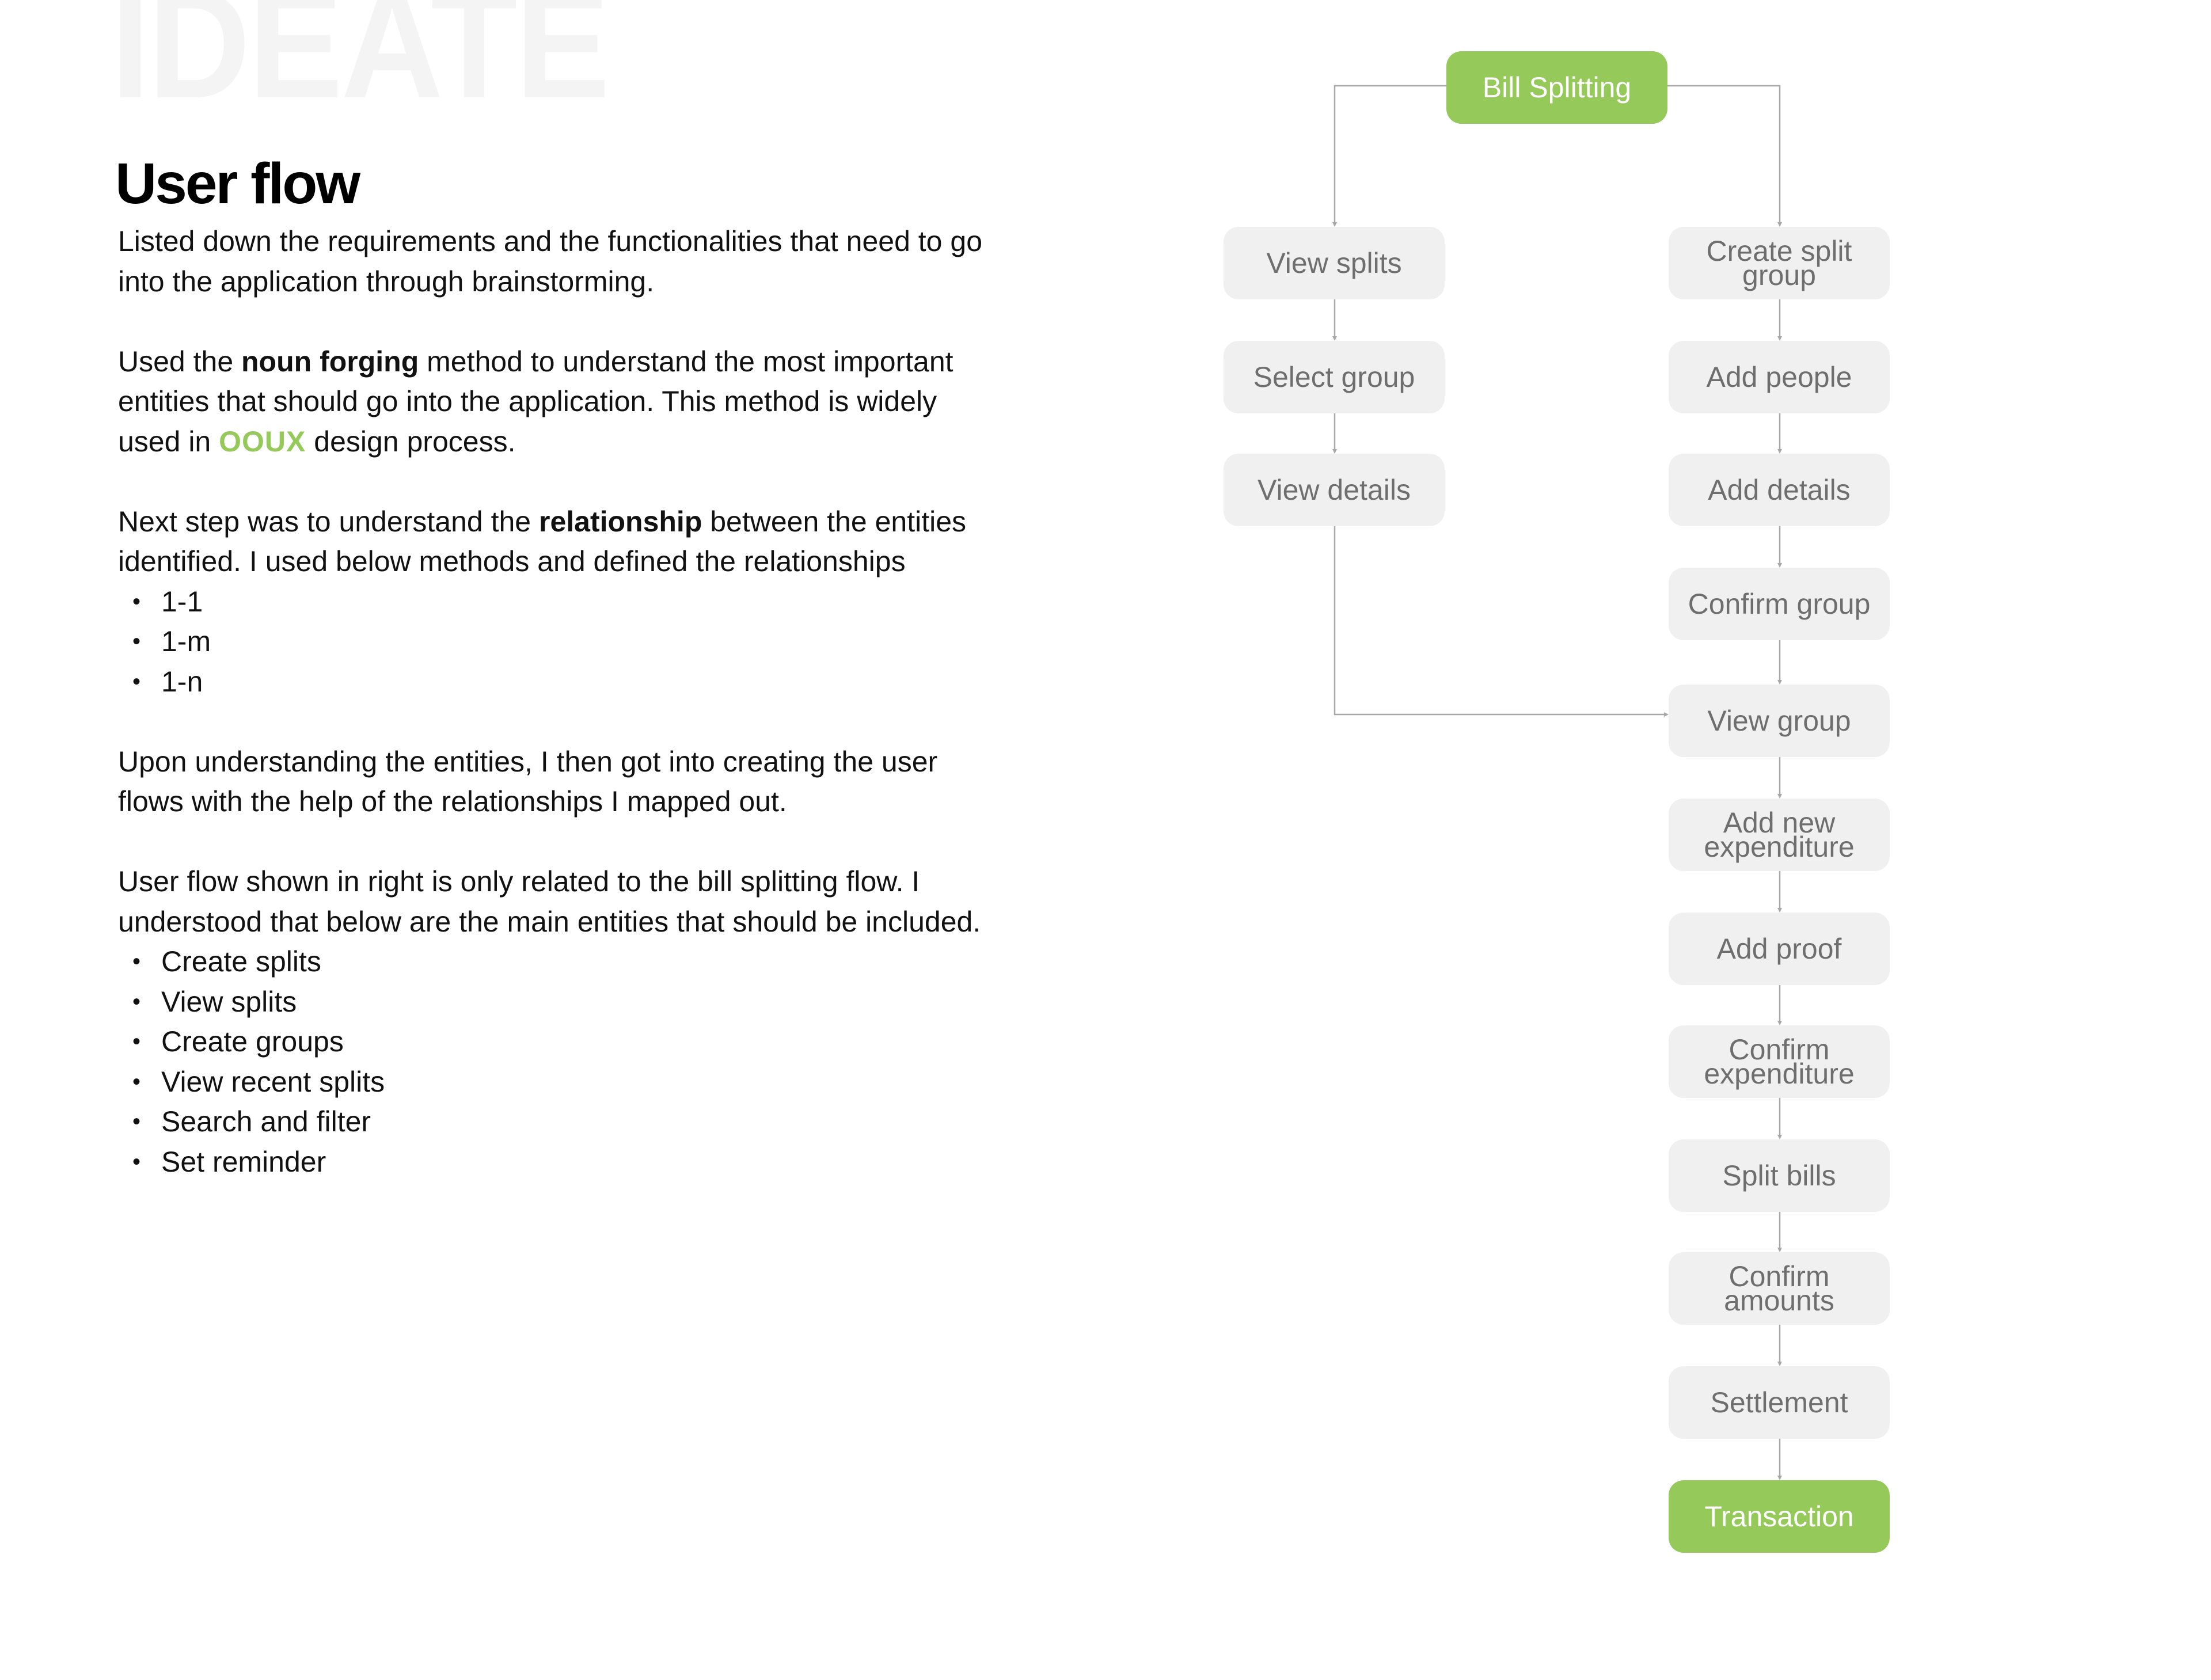 The width and height of the screenshot is (2211, 1680). Describe the element at coordinates (1779, 1175) in the screenshot. I see `flow-node-split-bills: Split bills` at that location.